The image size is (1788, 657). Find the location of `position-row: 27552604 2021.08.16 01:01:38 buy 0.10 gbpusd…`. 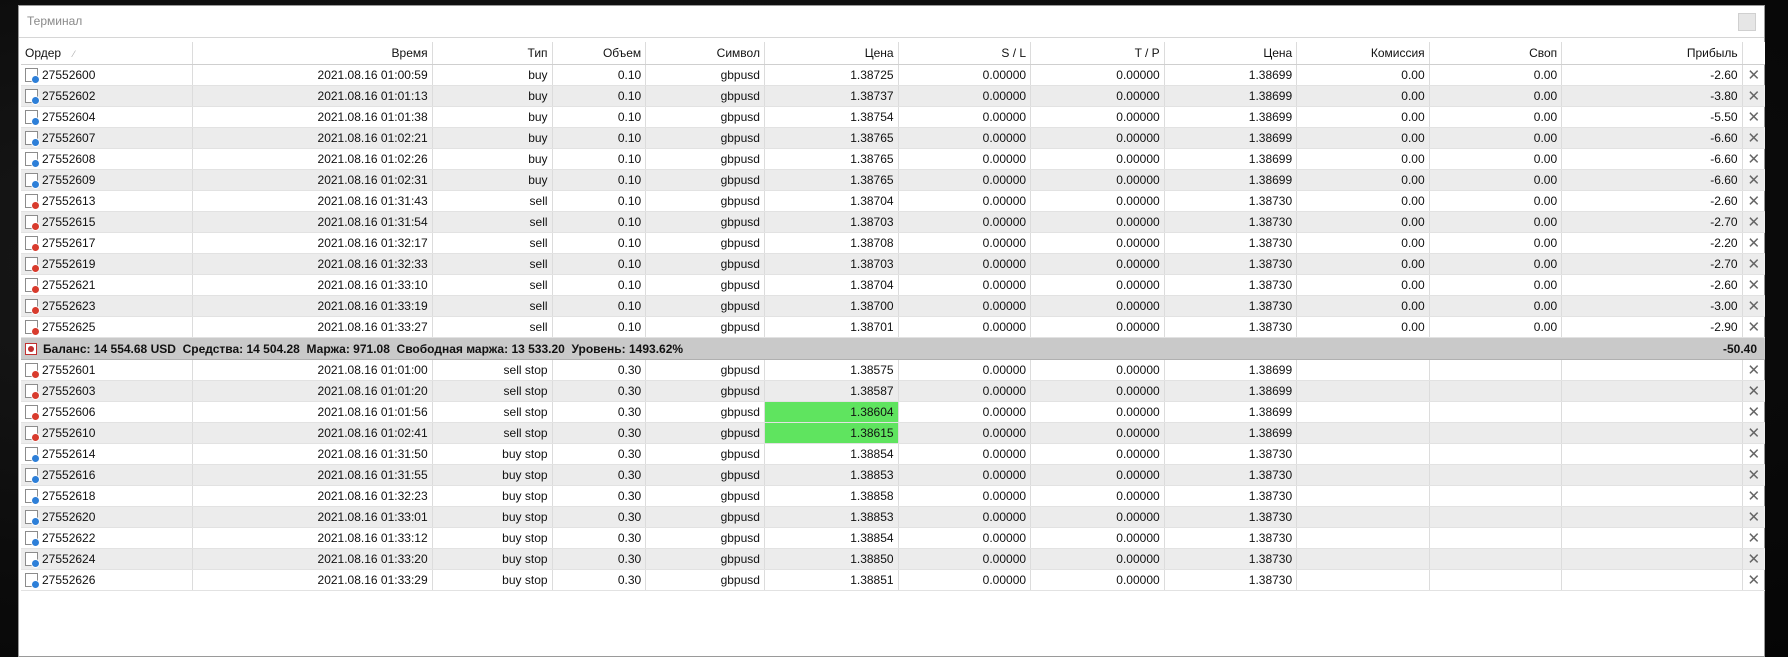

position-row: 27552604 2021.08.16 01:01:38 buy 0.10 gbpusd… is located at coordinates (893, 117).